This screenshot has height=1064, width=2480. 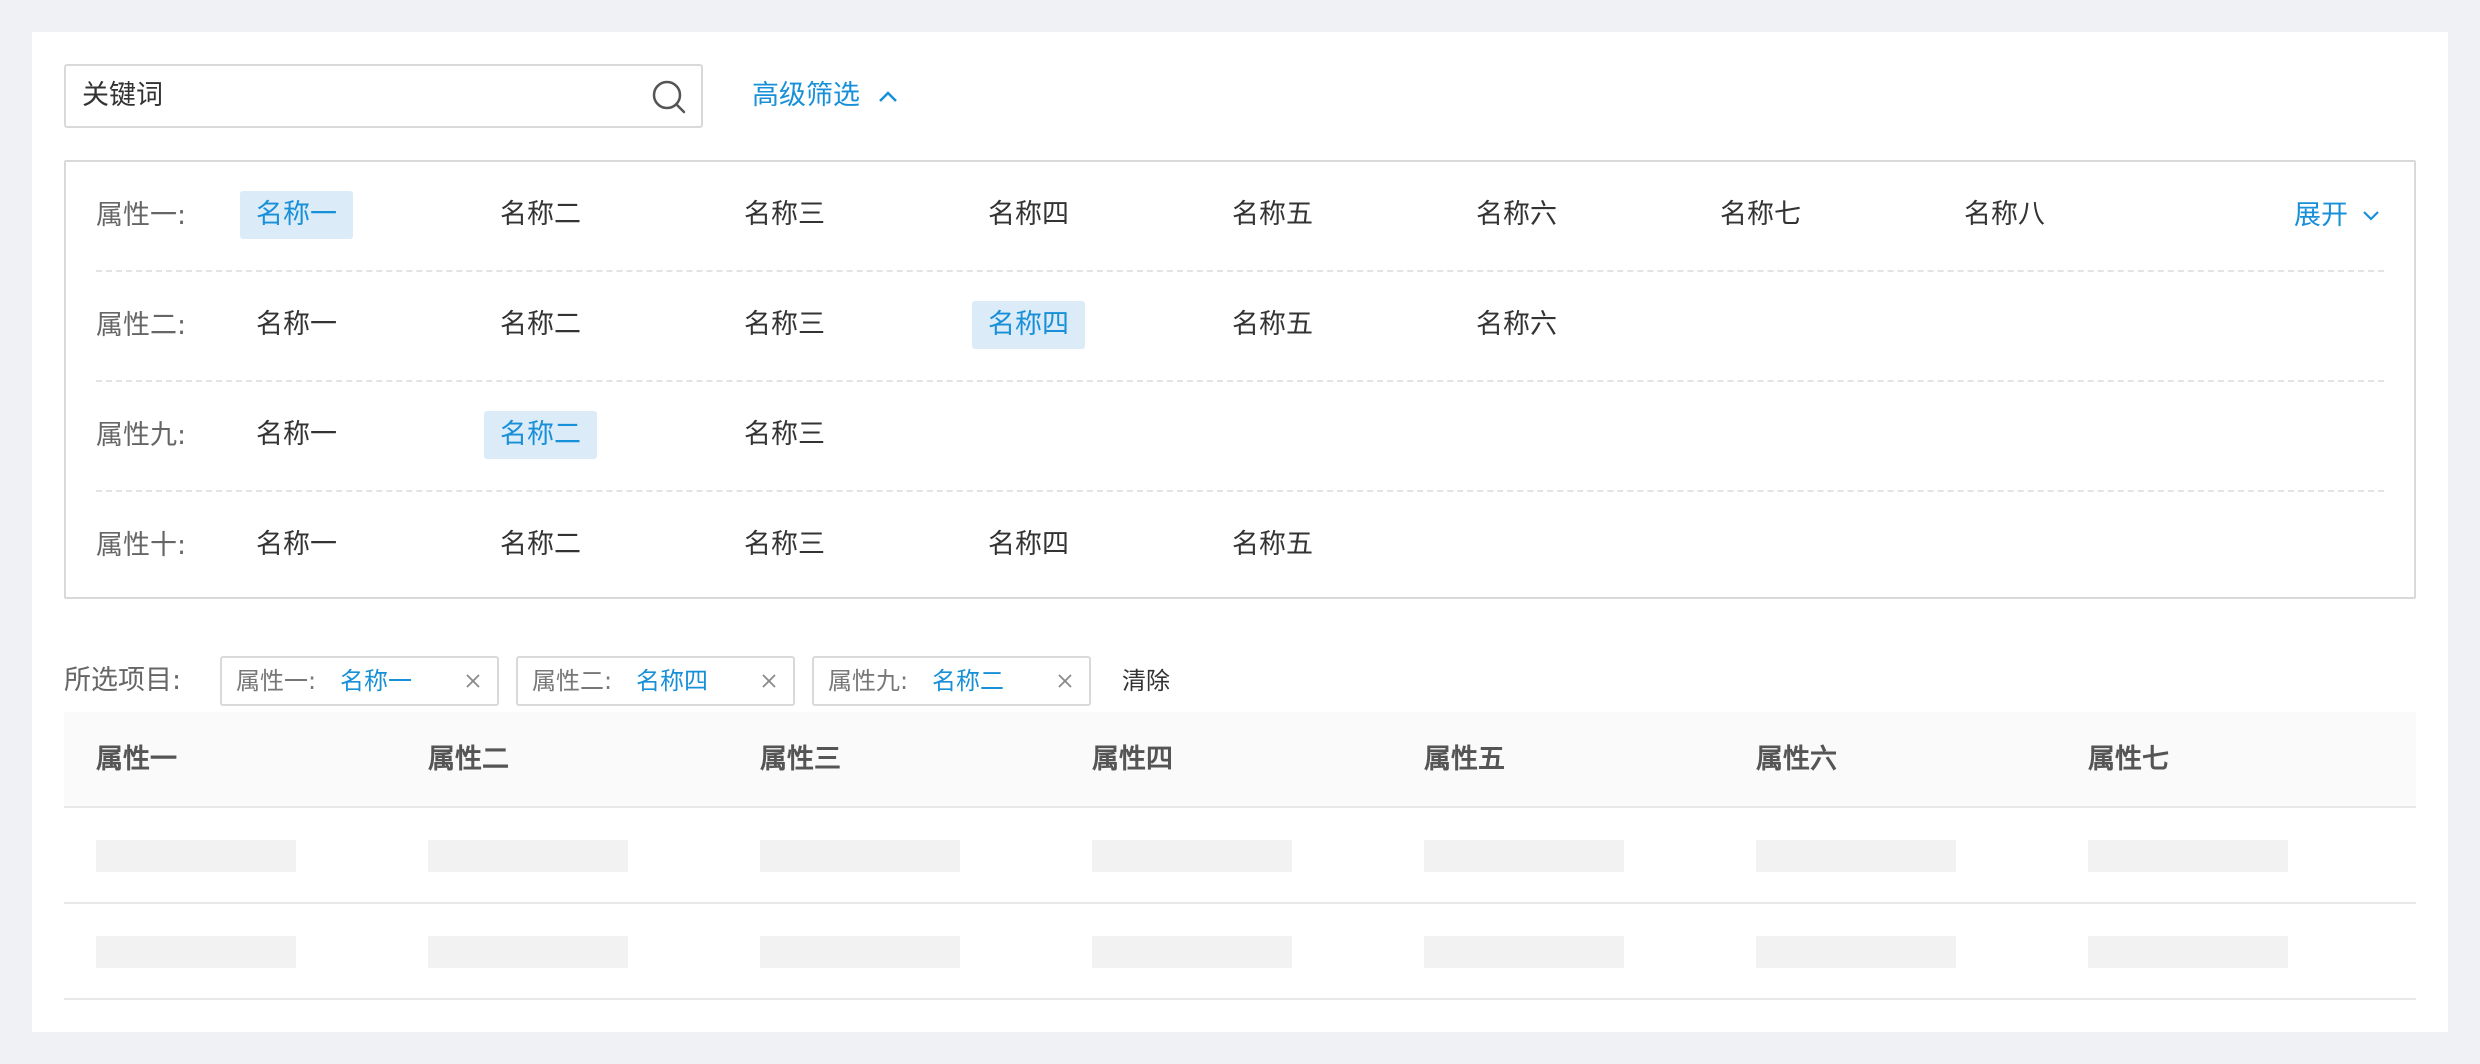 What do you see at coordinates (2371, 216) in the screenshot?
I see `chevron-down-icon` at bounding box center [2371, 216].